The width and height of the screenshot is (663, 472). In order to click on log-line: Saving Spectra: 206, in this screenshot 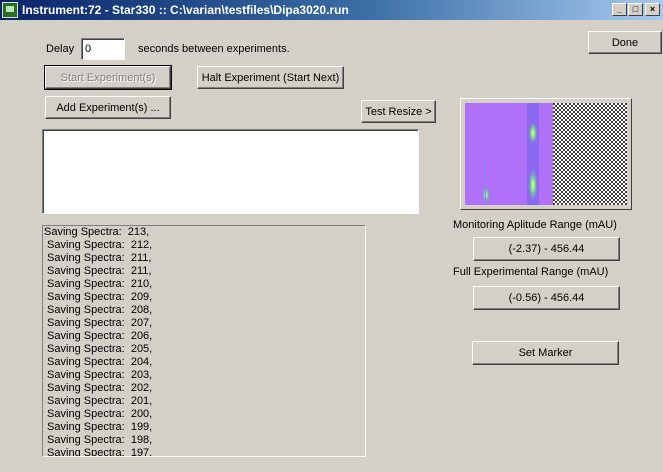, I will do `click(98, 336)`.